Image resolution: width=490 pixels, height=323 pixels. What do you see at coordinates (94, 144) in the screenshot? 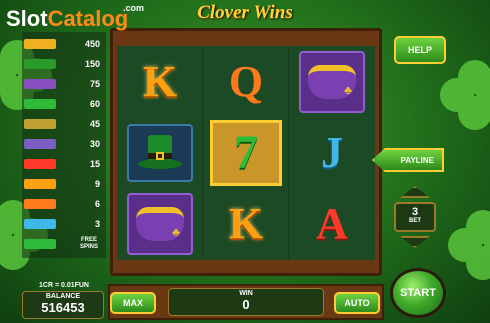
I see `paytable-value: 30` at bounding box center [94, 144].